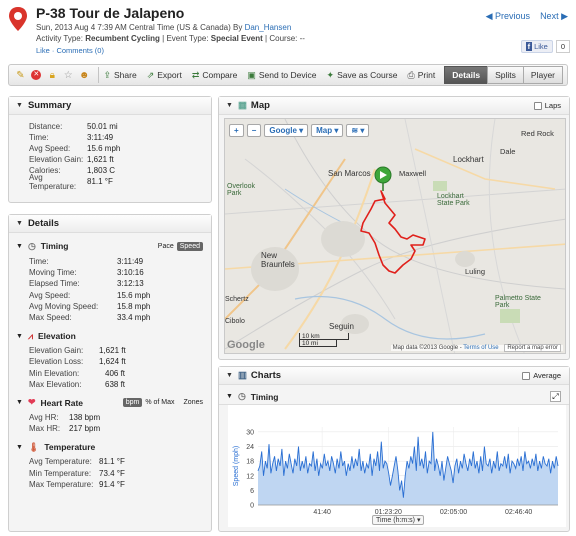 Image resolution: width=576 pixels, height=536 pixels. What do you see at coordinates (555, 396) in the screenshot?
I see `expand-icon: ⤢` at bounding box center [555, 396].